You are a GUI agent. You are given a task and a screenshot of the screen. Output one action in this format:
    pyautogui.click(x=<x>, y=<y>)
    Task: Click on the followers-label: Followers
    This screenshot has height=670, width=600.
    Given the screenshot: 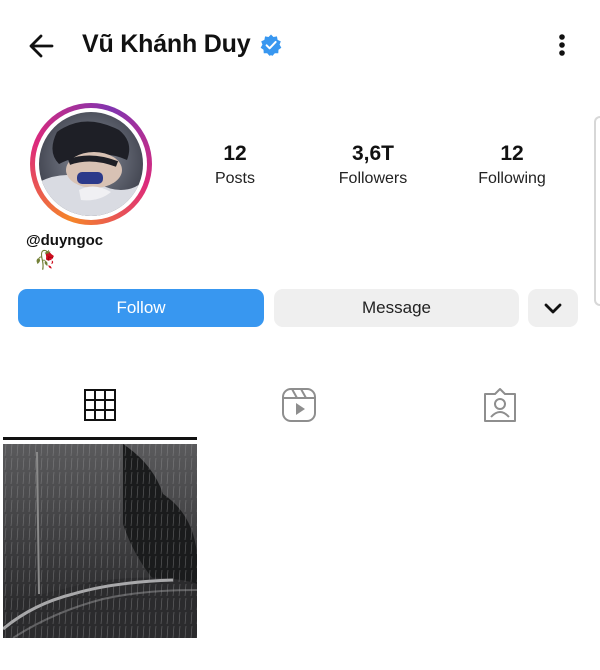 What is the action you would take?
    pyautogui.click(x=373, y=178)
    